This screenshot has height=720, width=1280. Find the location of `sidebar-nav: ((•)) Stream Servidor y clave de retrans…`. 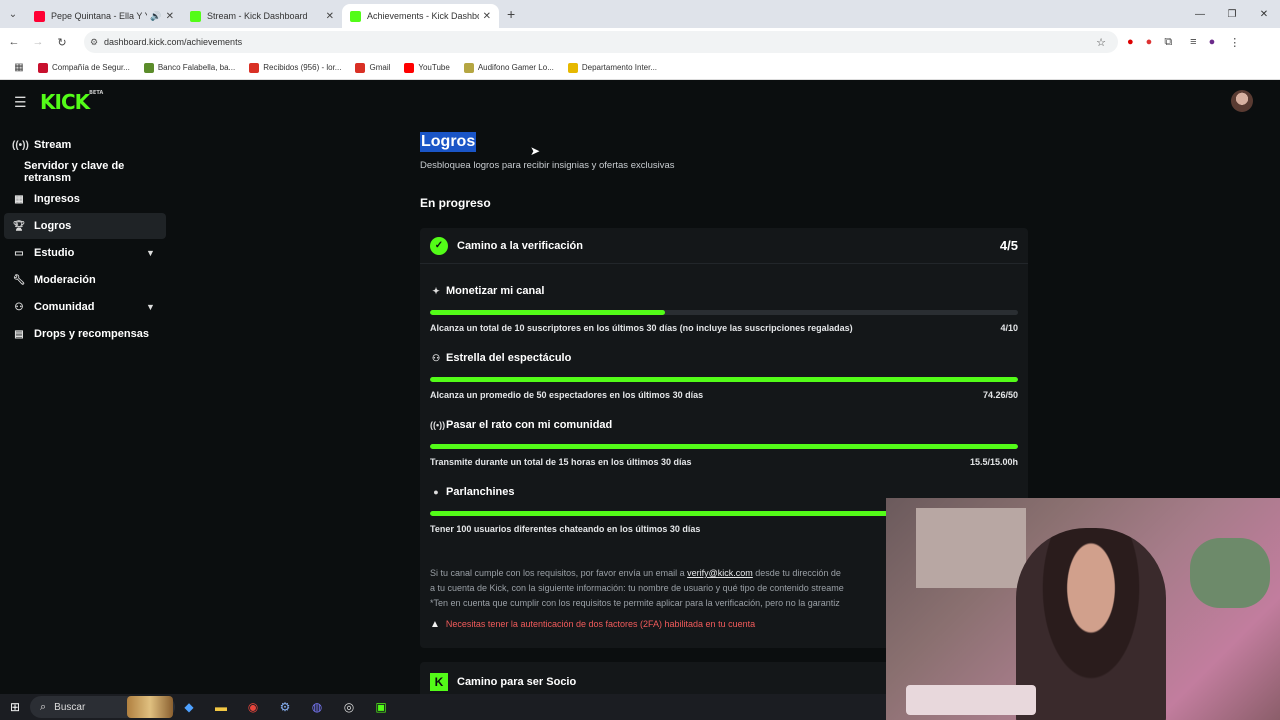

sidebar-nav: ((•)) Stream Servidor y clave de retrans… is located at coordinates (85, 240).